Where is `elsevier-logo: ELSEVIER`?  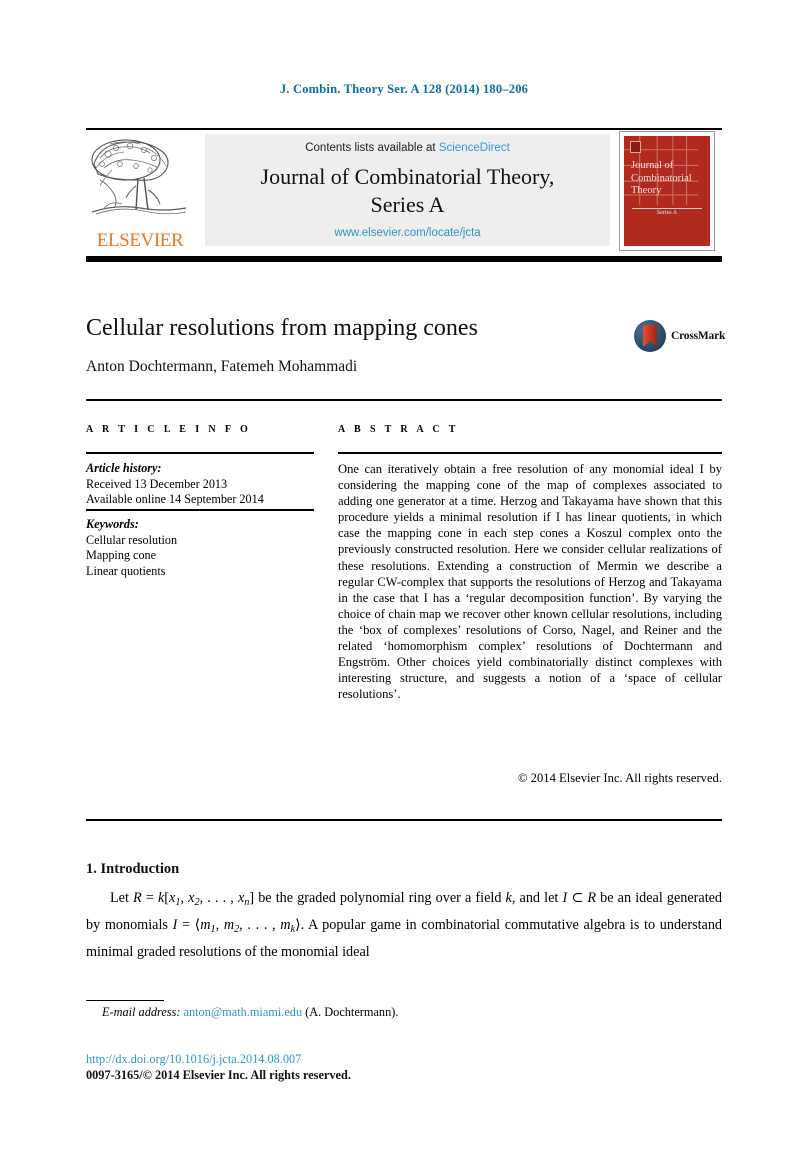 elsevier-logo: ELSEVIER is located at coordinates (140, 193).